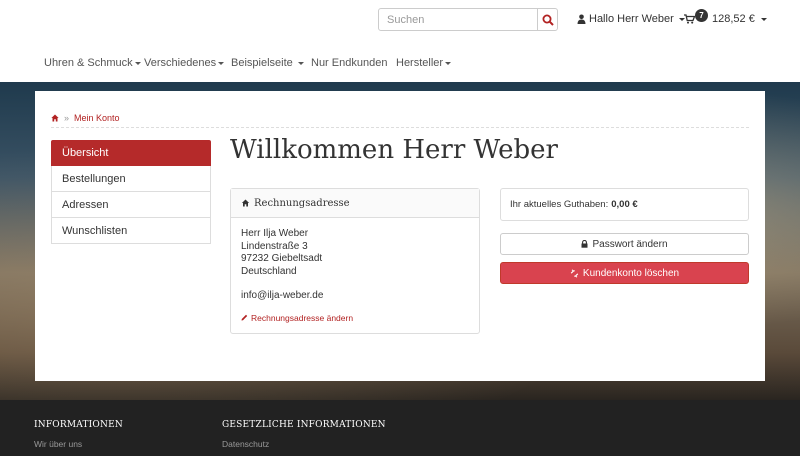 This screenshot has width=800, height=456. Describe the element at coordinates (78, 444) in the screenshot. I see `footer-link-wir-ueber-uns: Wir über uns` at that location.